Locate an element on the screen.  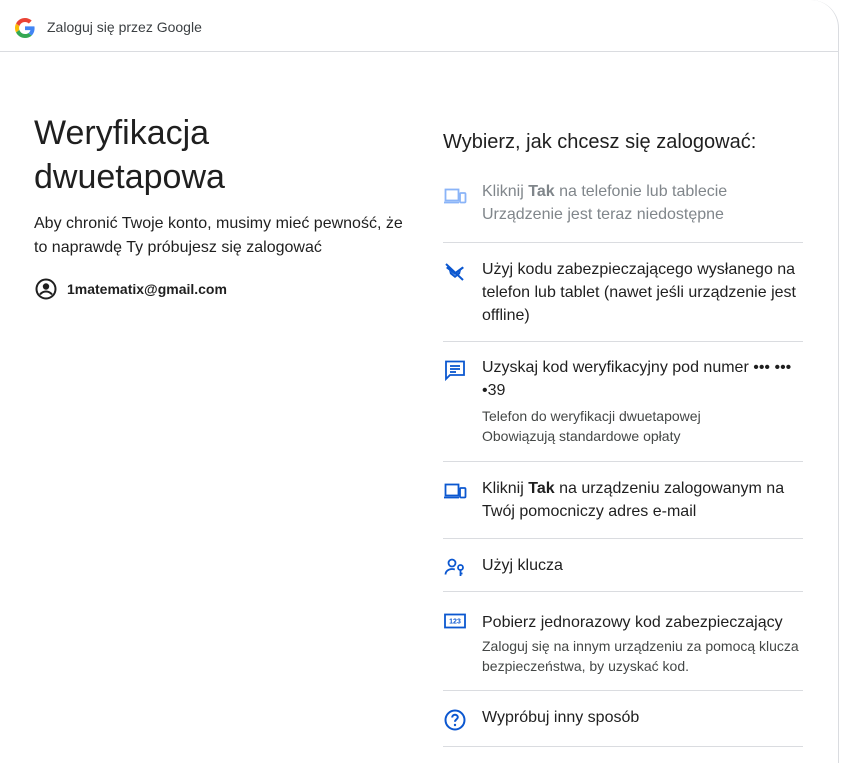
option-sublabel: Urządzenie jest teraz niedostępne is located at coordinates (603, 214).